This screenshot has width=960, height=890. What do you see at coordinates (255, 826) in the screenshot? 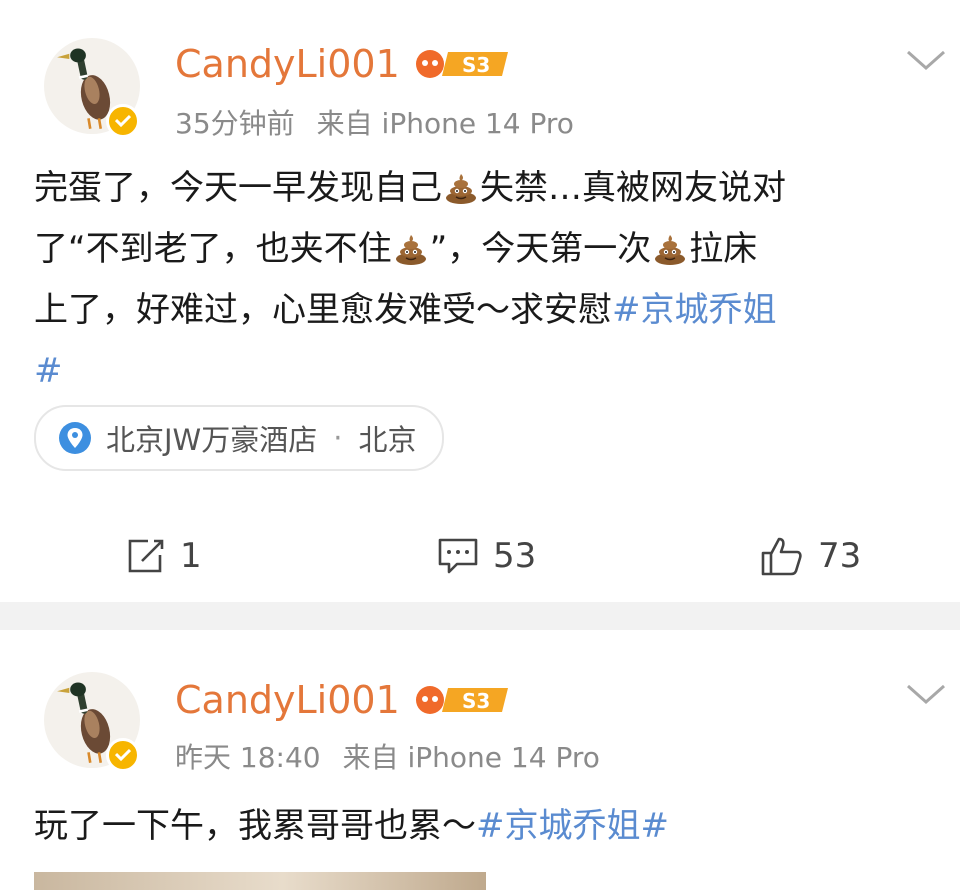
I see `post-text-main: 玩了一下午，我累哥哥也累～` at bounding box center [255, 826].